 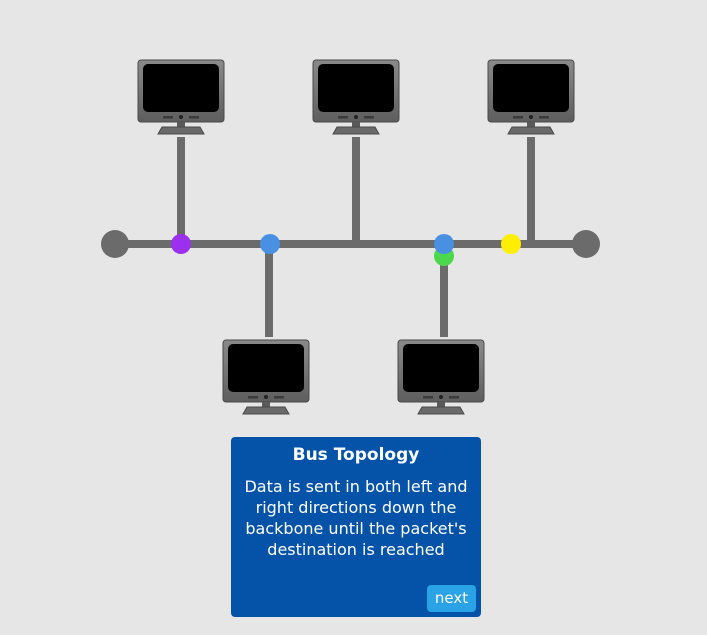 What do you see at coordinates (586, 244) in the screenshot?
I see `terminator-right` at bounding box center [586, 244].